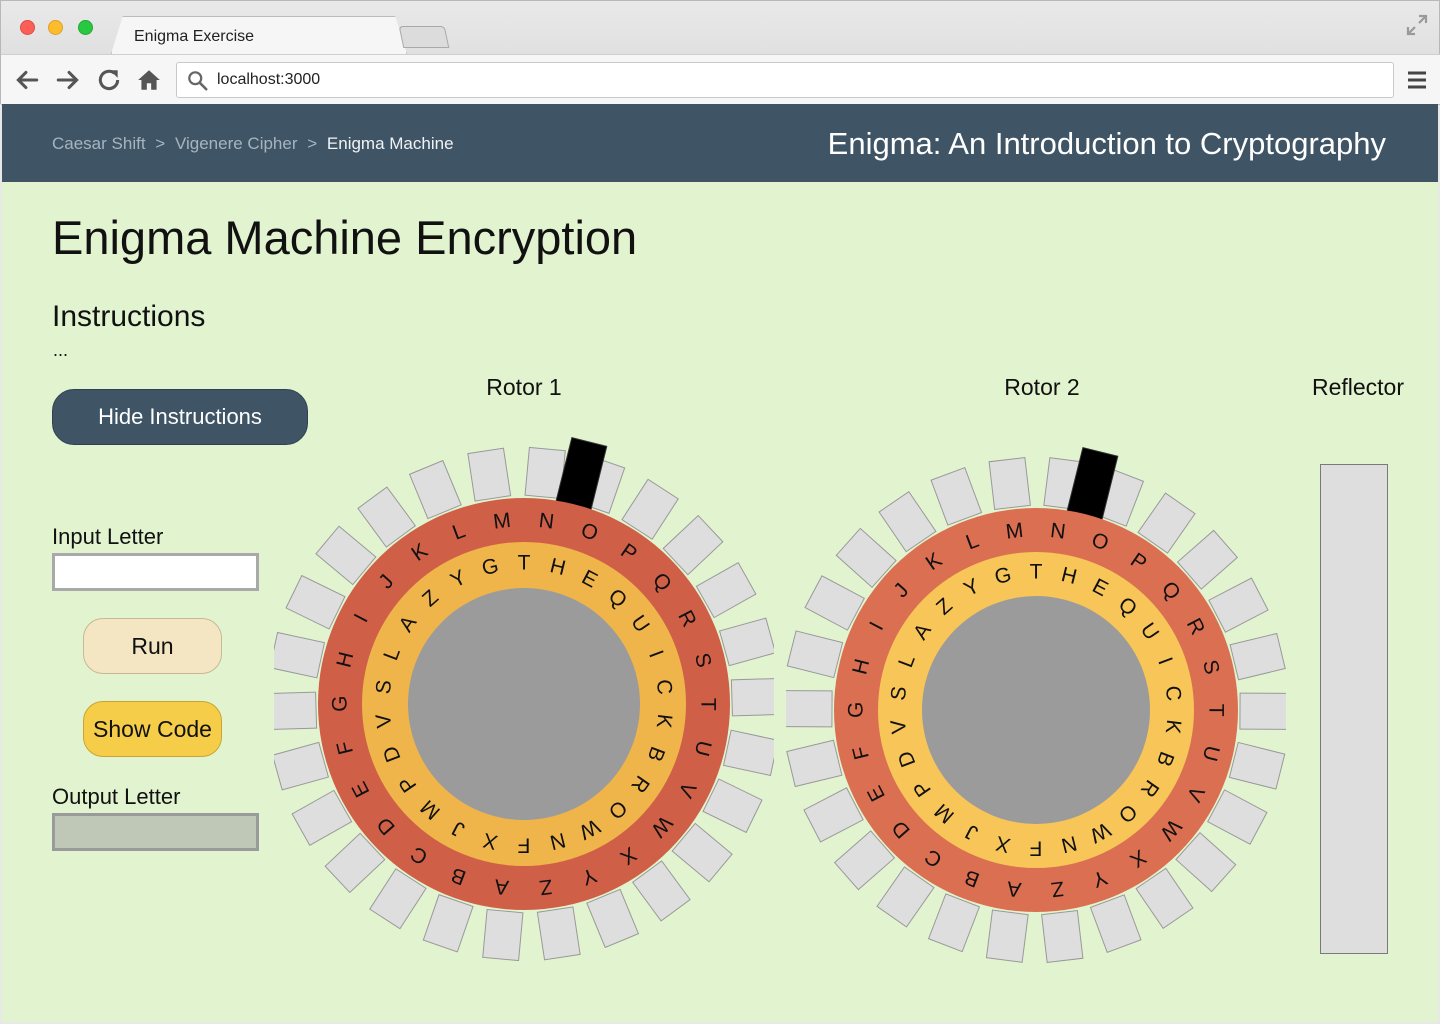 The width and height of the screenshot is (1440, 1024). I want to click on reflector-label: Reflector, so click(1358, 387).